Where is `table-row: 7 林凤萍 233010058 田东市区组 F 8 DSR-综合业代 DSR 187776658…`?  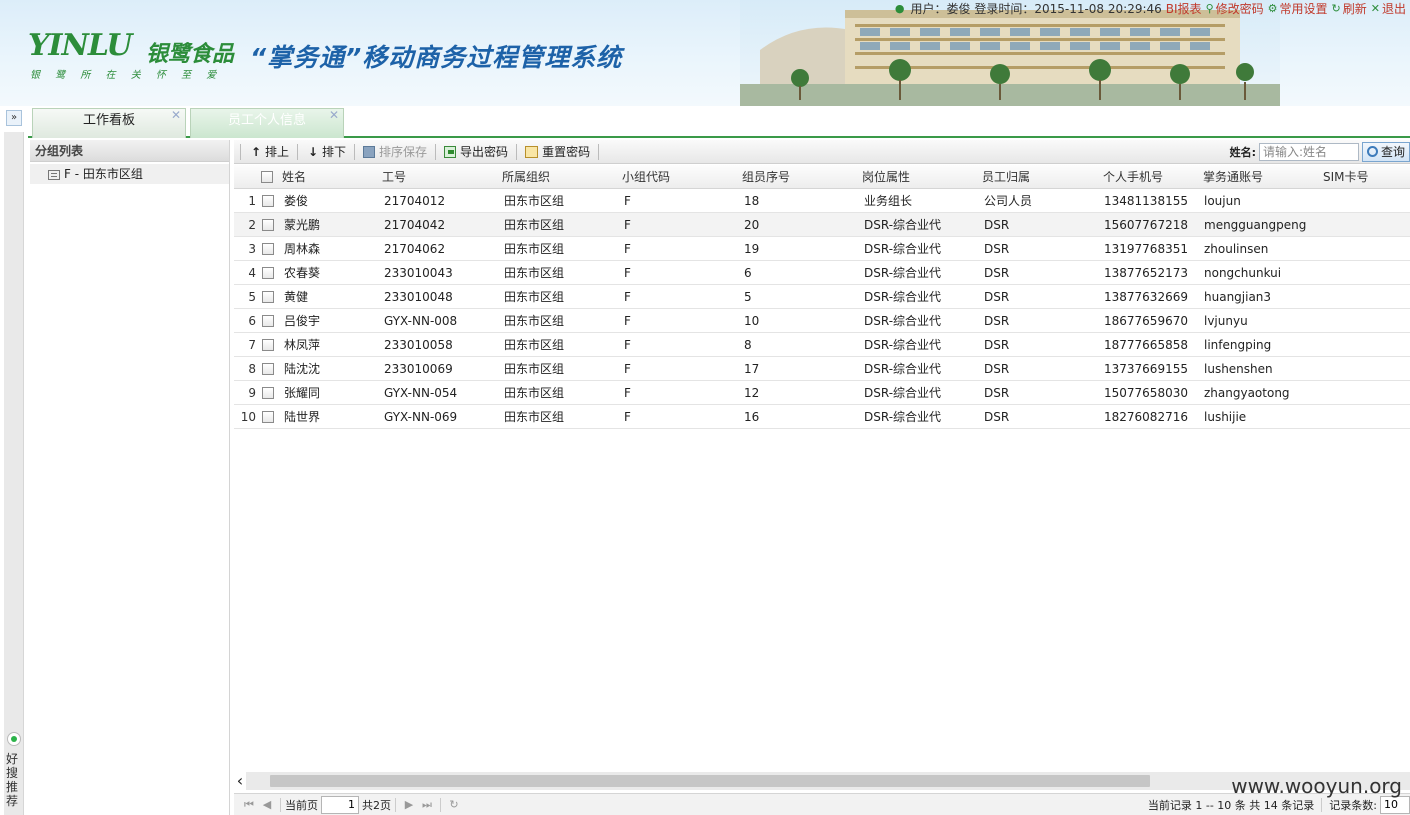 table-row: 7 林凤萍 233010058 田东市区组 F 8 DSR-综合业代 DSR 187776658… is located at coordinates (822, 345).